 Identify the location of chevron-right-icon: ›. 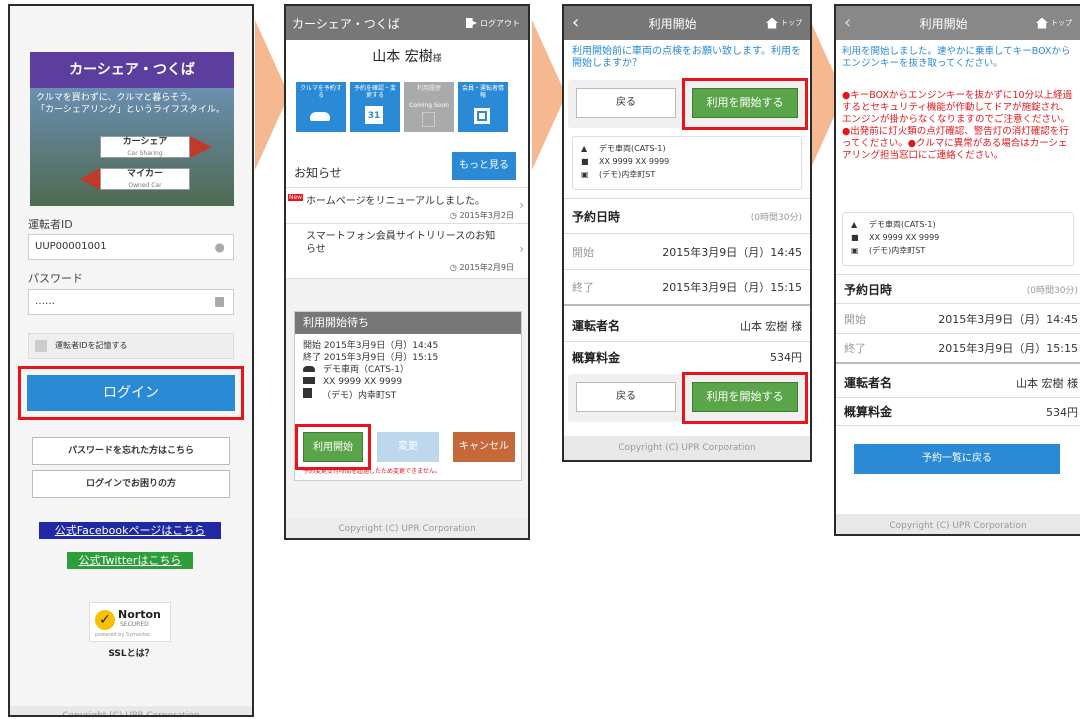
(521, 205).